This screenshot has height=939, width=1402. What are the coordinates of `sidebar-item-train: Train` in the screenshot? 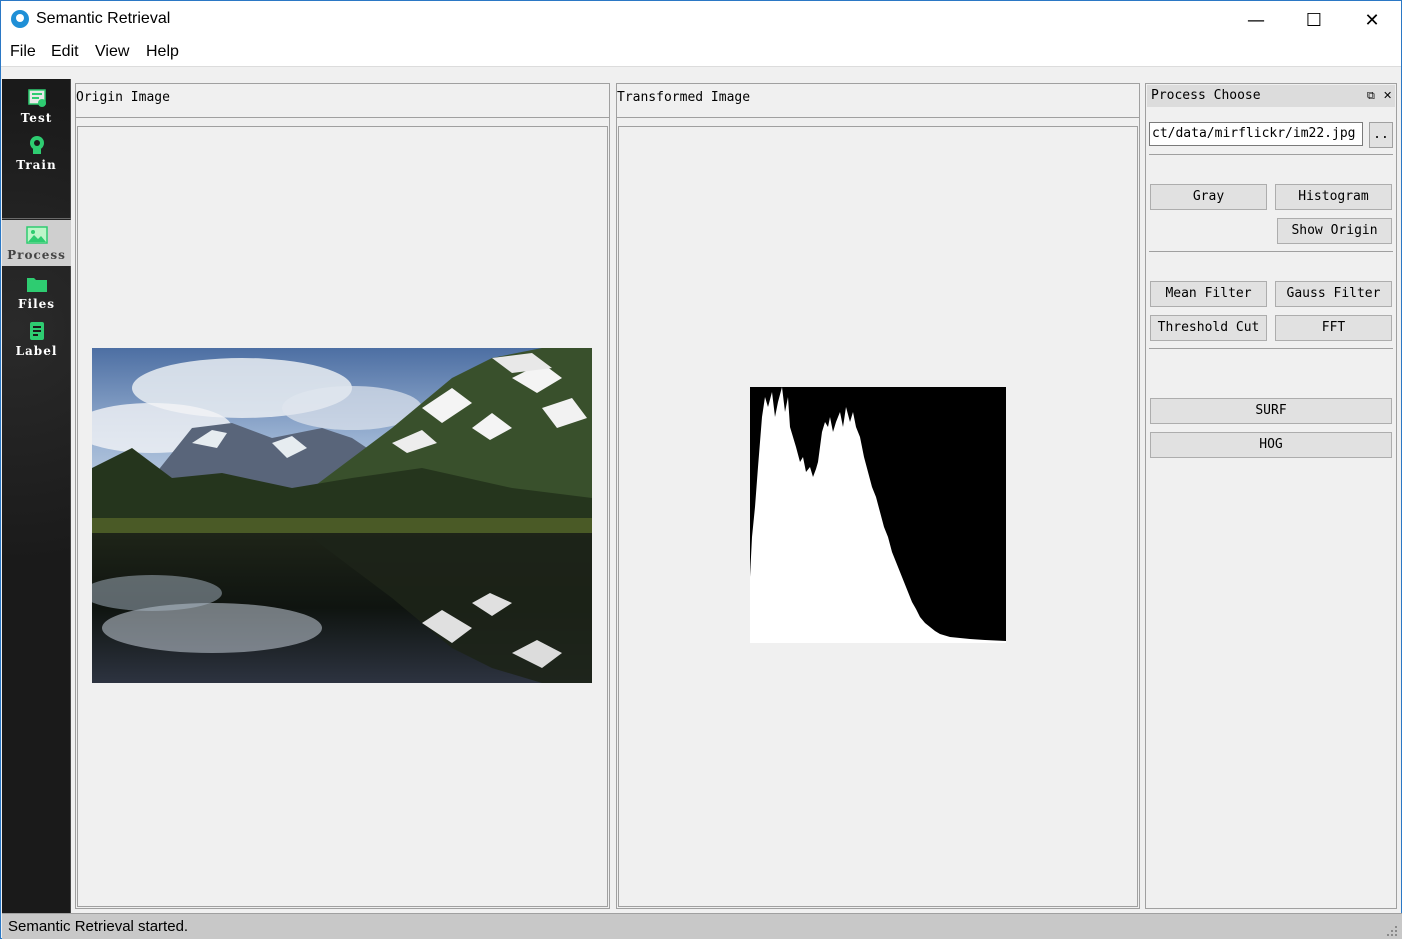 It's located at (36, 153).